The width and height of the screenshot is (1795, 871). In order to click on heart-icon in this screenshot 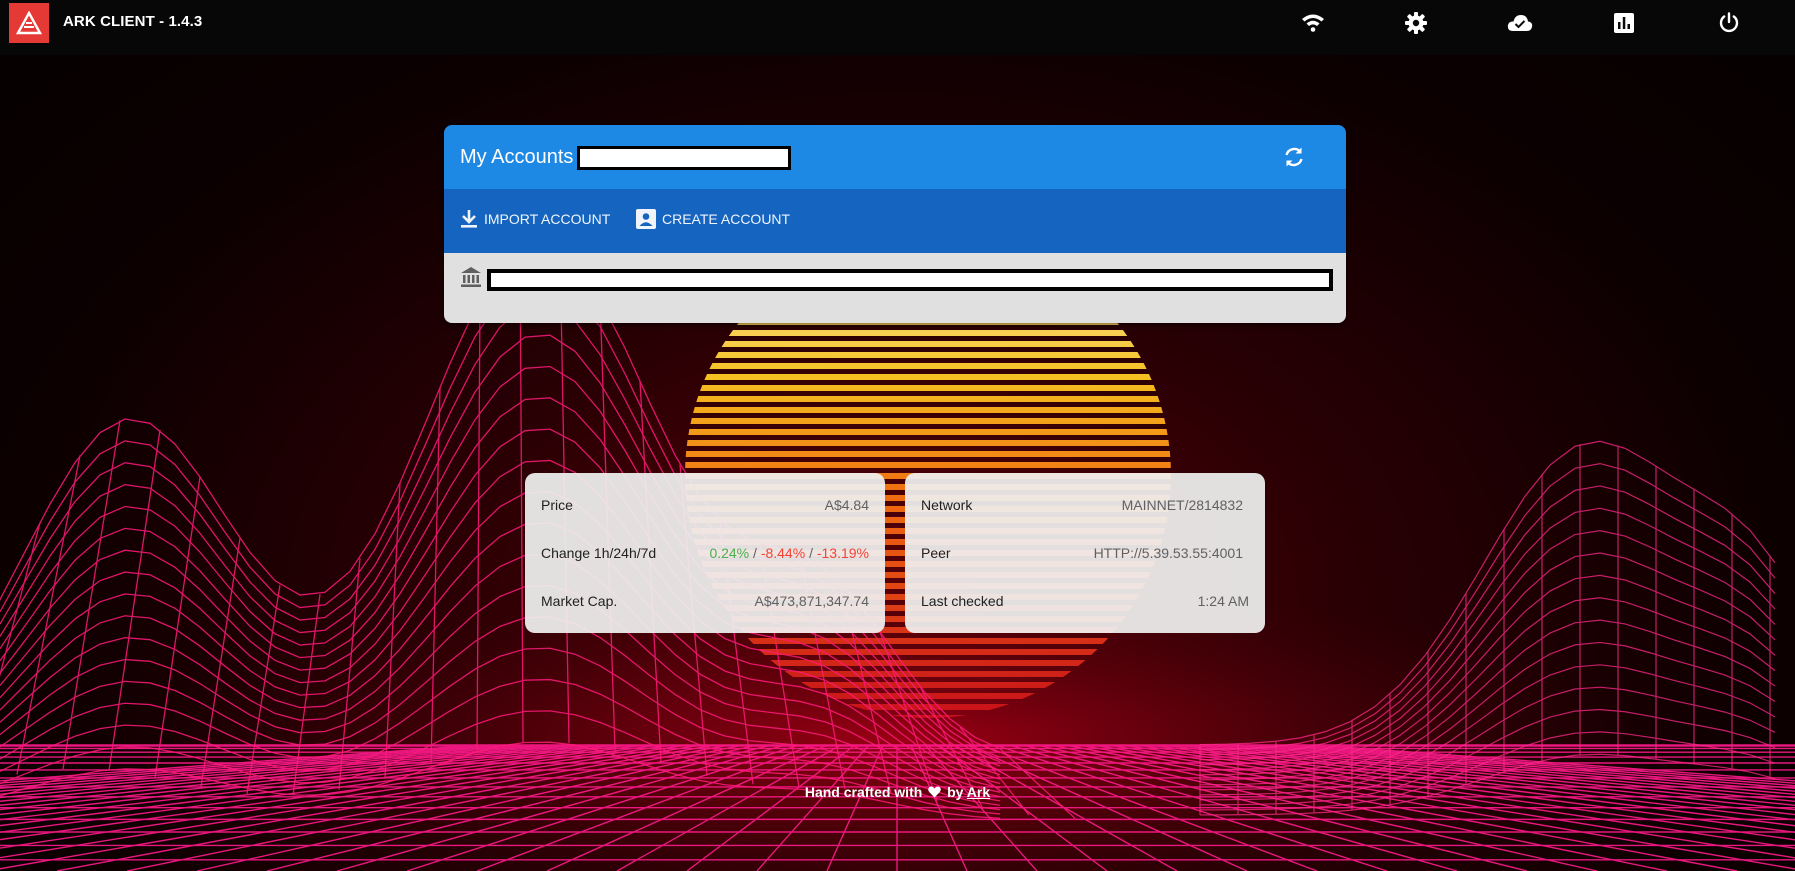, I will do `click(935, 792)`.